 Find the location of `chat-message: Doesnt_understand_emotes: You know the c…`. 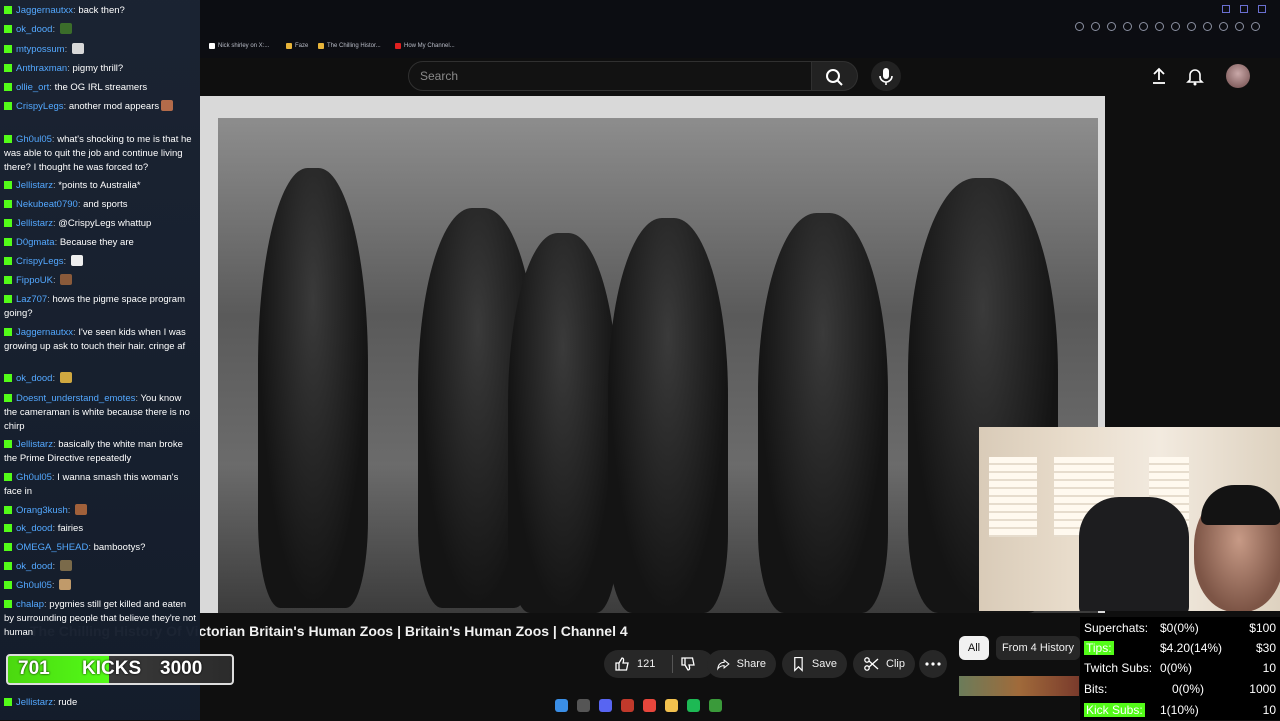

chat-message: Doesnt_understand_emotes: You know the c… is located at coordinates (97, 412).